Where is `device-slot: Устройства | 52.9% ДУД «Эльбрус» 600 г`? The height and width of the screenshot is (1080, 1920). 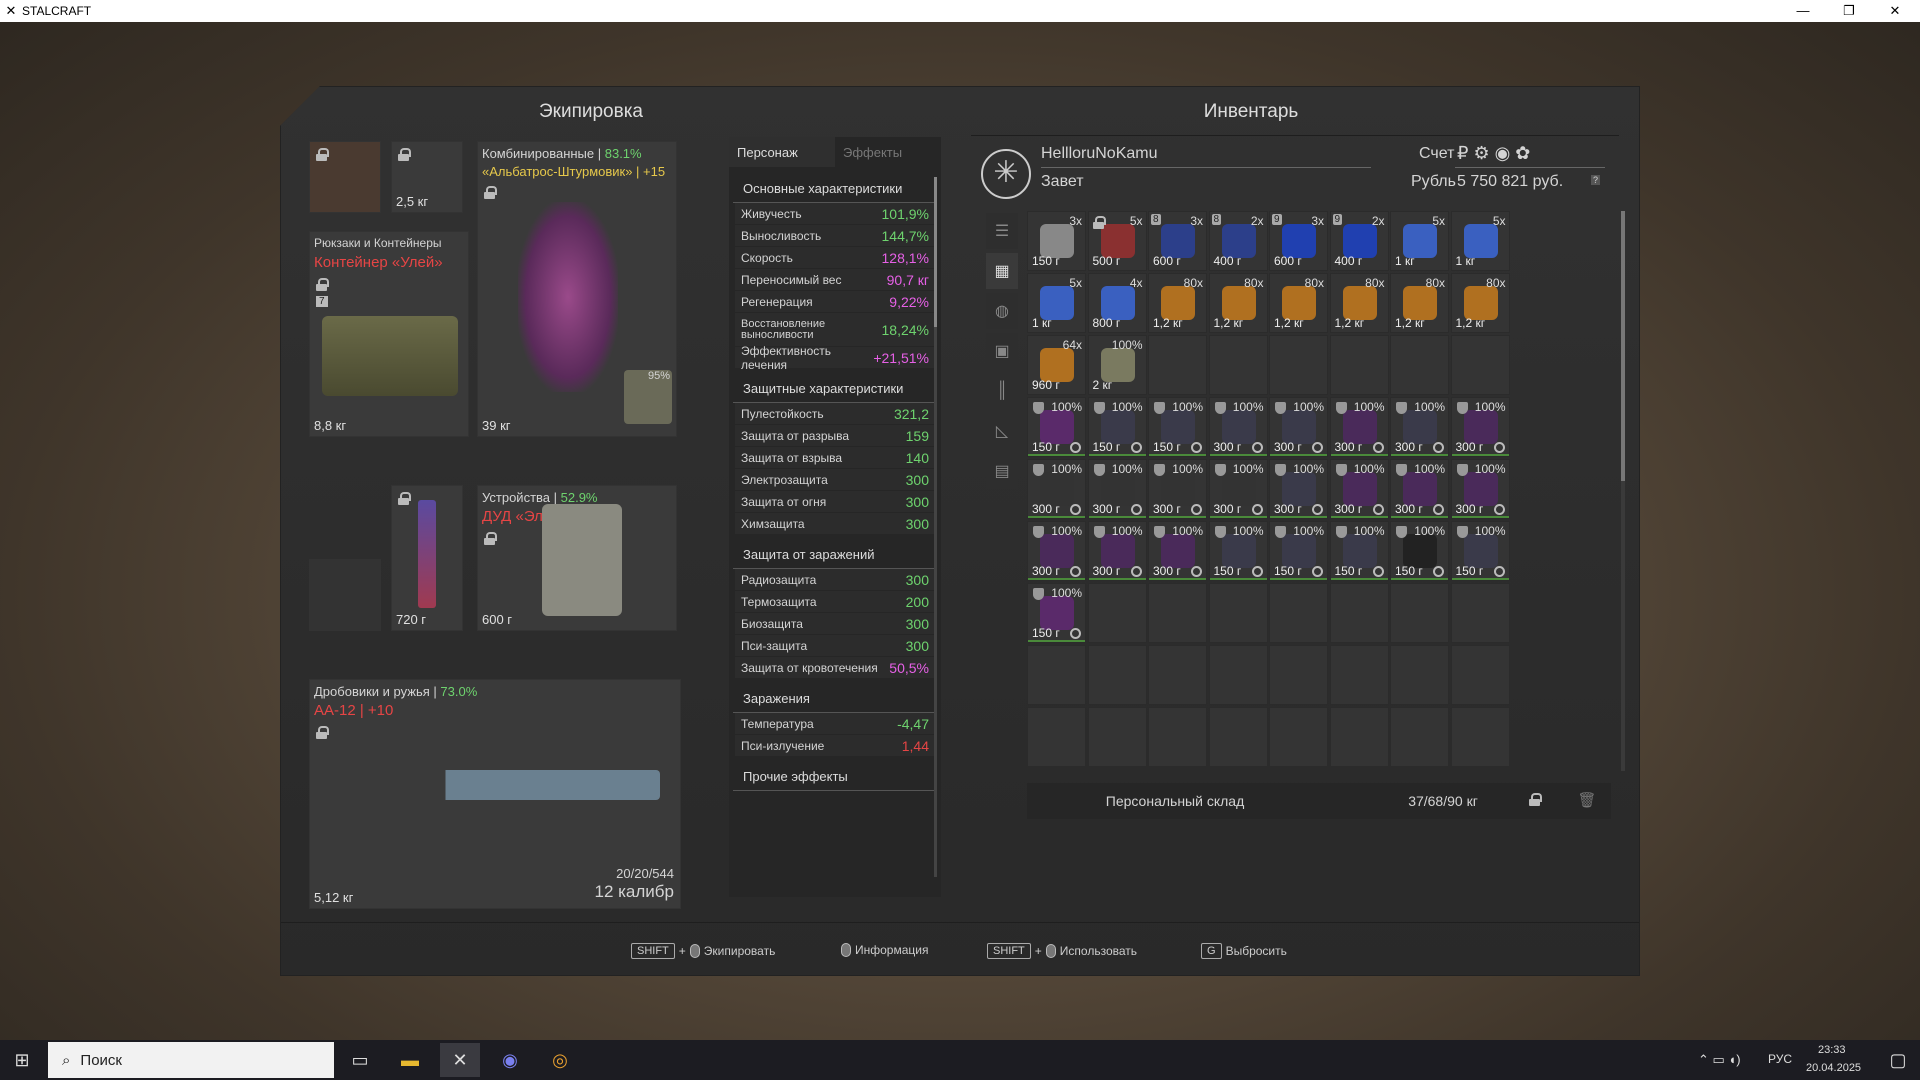
device-slot: Устройства | 52.9% ДУД «Эльбрус» 600 г is located at coordinates (577, 558).